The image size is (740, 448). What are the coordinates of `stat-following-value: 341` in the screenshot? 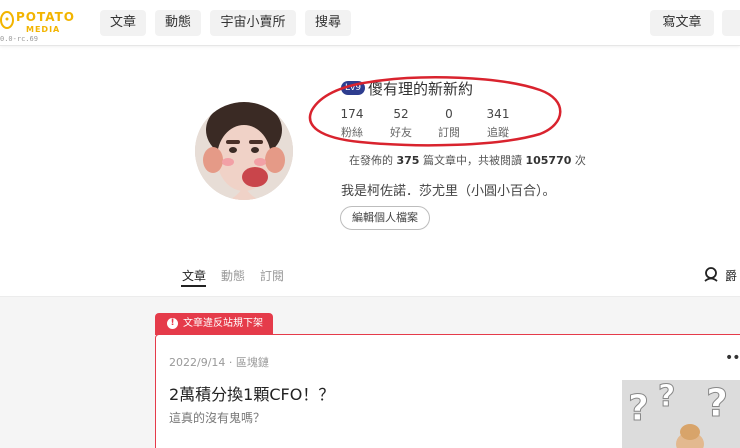 It's located at (498, 114).